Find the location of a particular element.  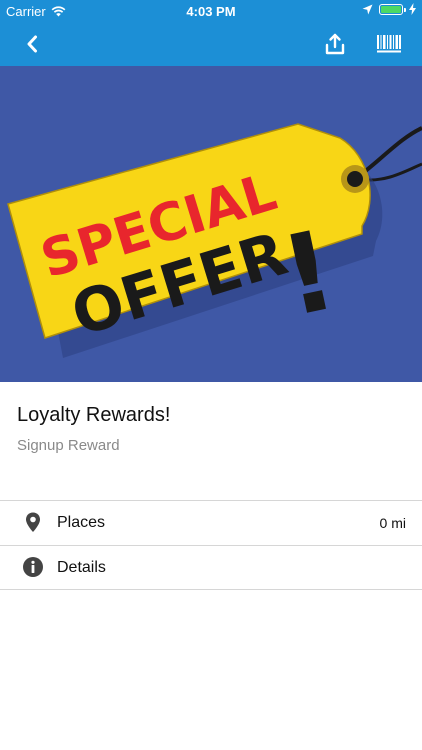

barcode-icon is located at coordinates (389, 44).